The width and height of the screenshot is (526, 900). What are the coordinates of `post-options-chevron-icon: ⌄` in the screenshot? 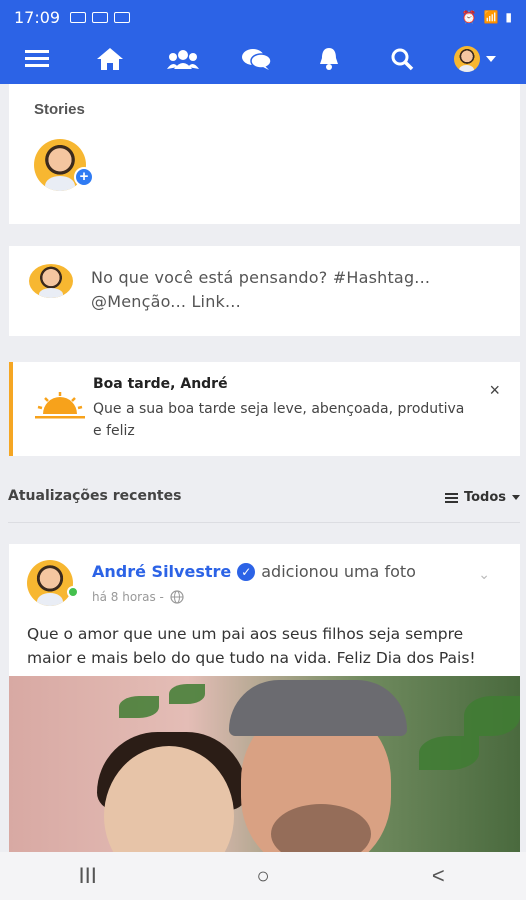 It's located at (484, 574).